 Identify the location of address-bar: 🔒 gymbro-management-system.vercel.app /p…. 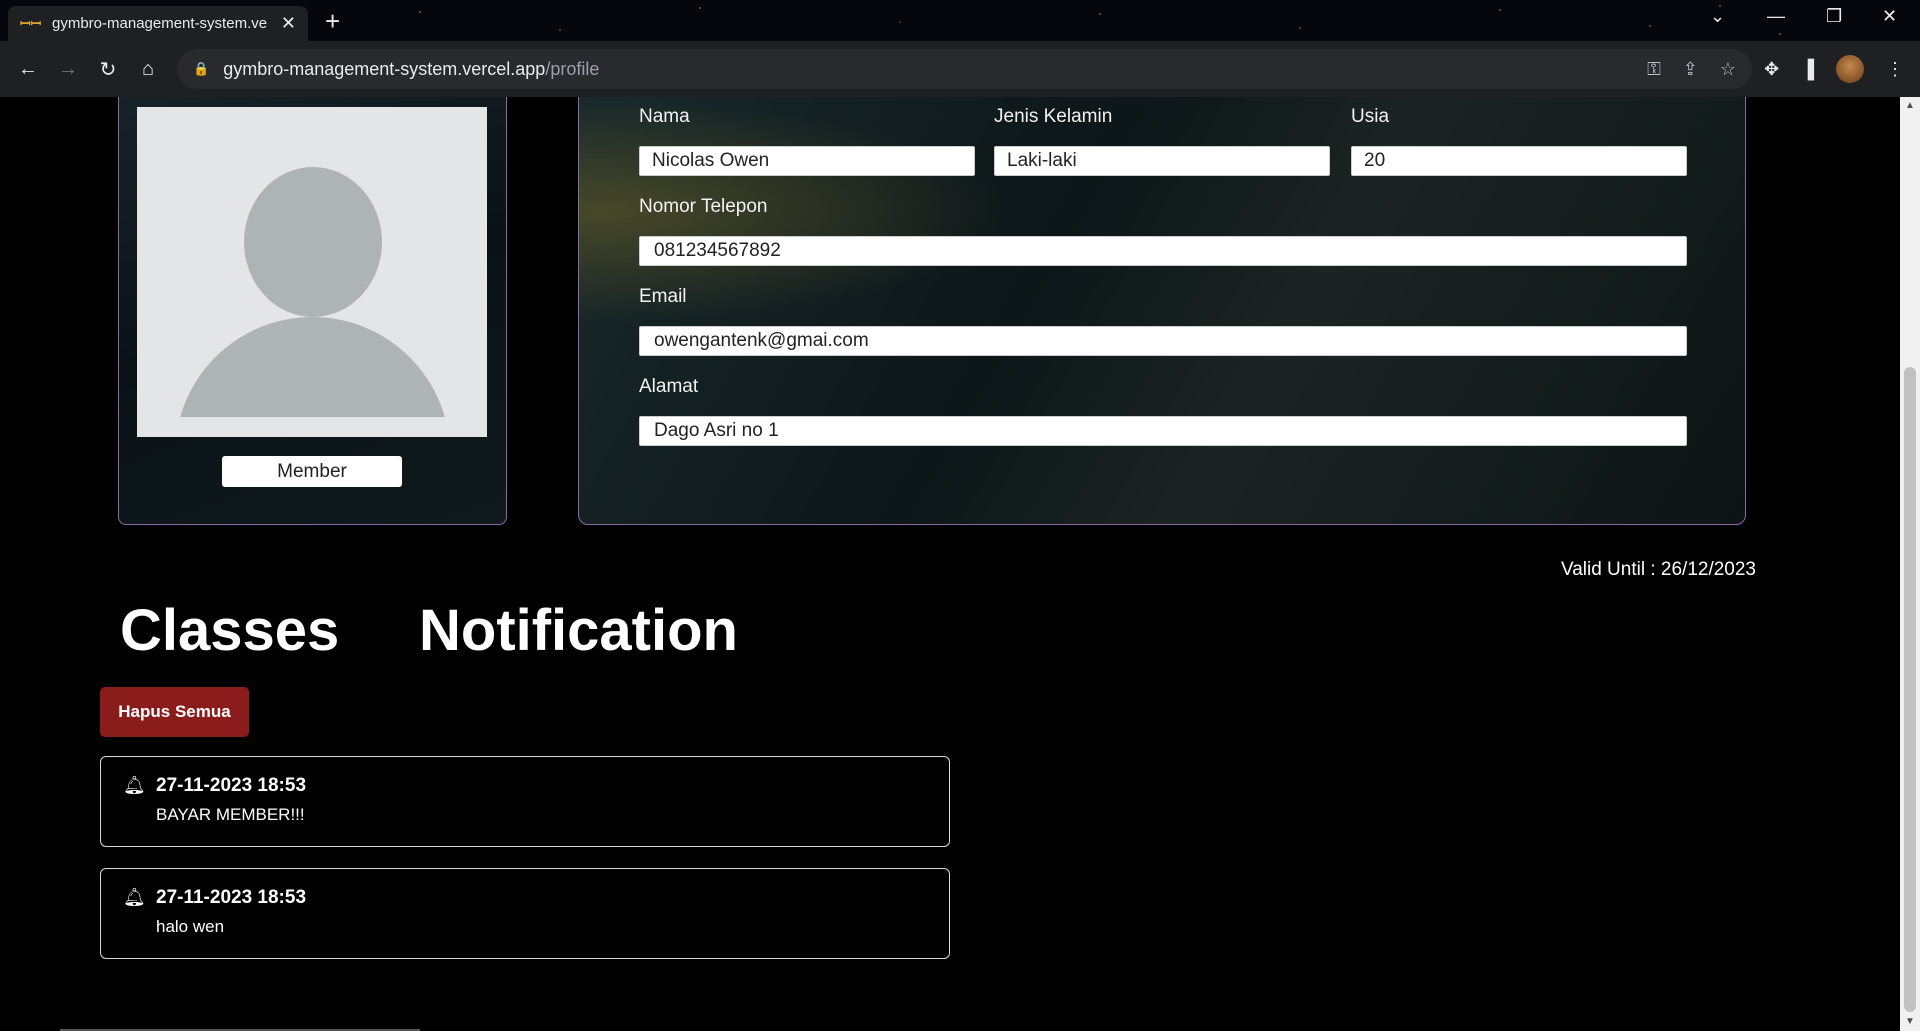
(964, 69).